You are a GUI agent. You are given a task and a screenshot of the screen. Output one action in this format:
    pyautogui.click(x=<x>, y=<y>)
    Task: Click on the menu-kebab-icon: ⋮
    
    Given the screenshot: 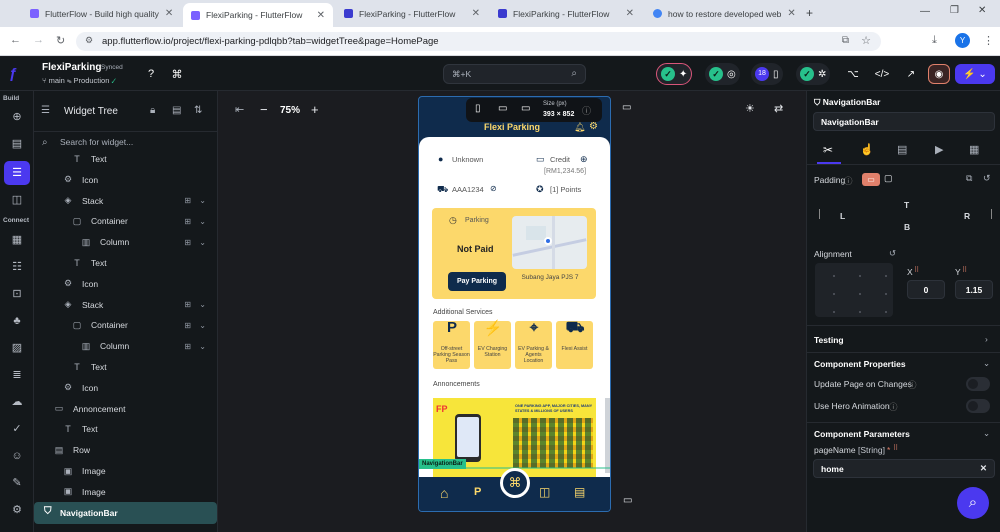 What is the action you would take?
    pyautogui.click(x=988, y=40)
    